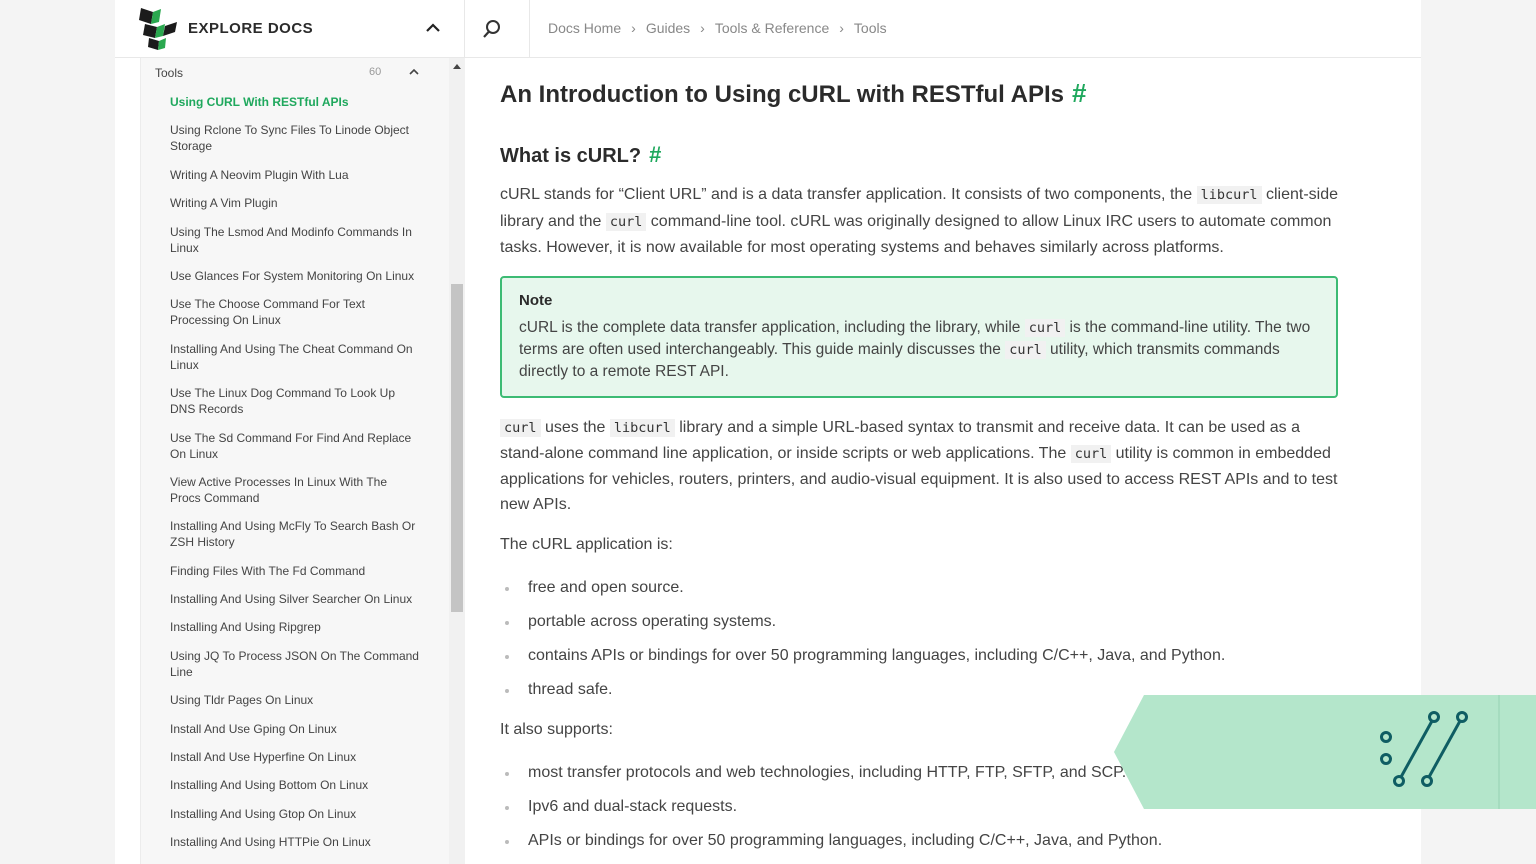  What do you see at coordinates (375, 72) in the screenshot?
I see `sidebar-section-count: 60` at bounding box center [375, 72].